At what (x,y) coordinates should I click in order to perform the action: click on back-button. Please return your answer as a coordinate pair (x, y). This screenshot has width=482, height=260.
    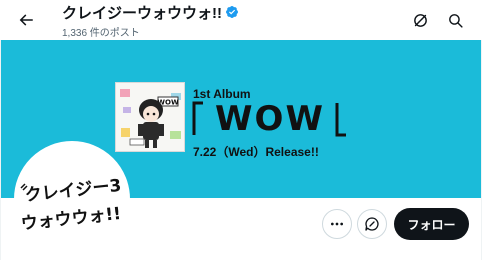
    Looking at the image, I should click on (26, 20).